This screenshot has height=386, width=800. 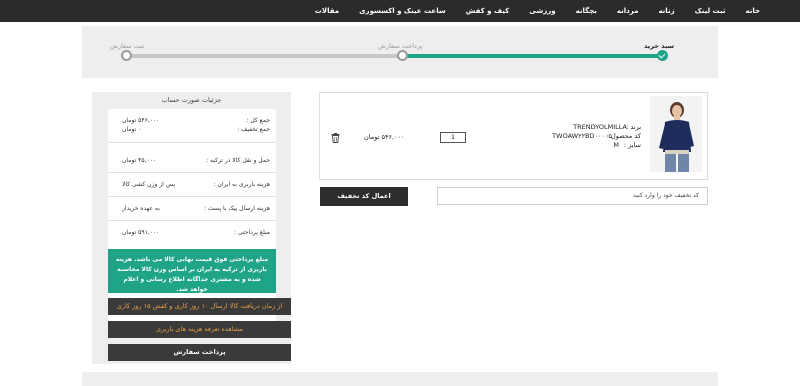 What do you see at coordinates (192, 161) in the screenshot?
I see `invoice-row-shipping: حمل و نقل کالا در ترکیه : ۴۵,۰۰۰ تومان` at bounding box center [192, 161].